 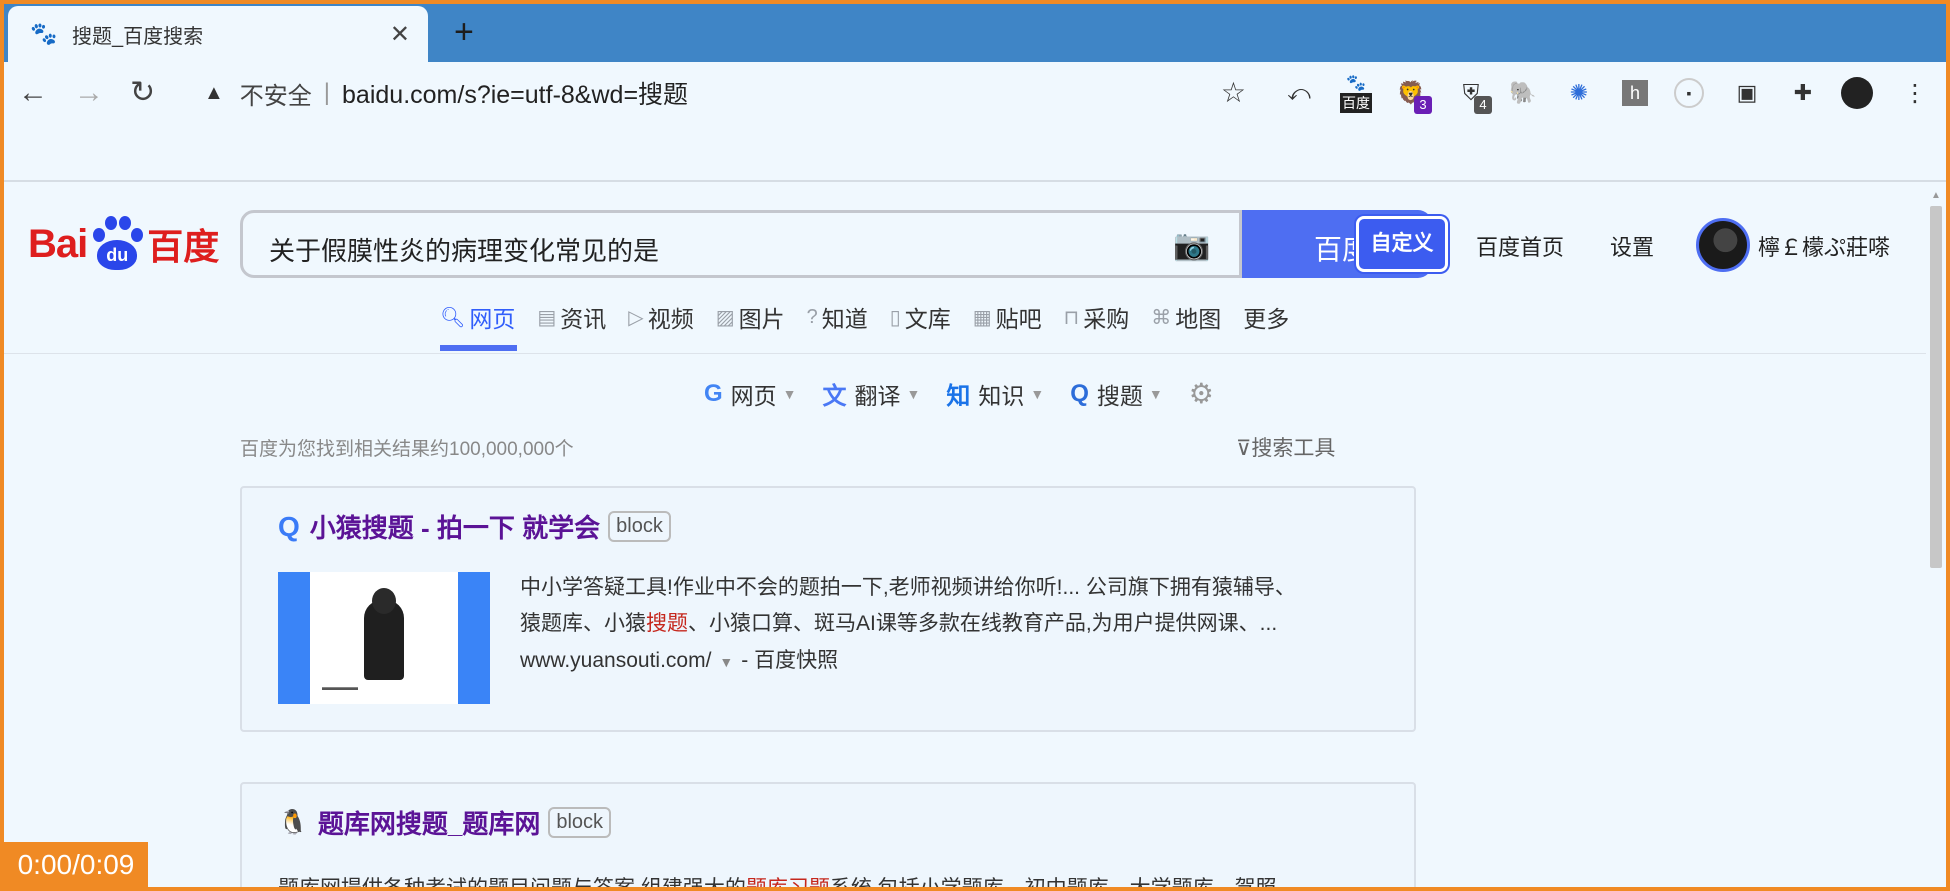 What do you see at coordinates (1071, 317) in the screenshot?
I see `basket-icon: ⊓` at bounding box center [1071, 317].